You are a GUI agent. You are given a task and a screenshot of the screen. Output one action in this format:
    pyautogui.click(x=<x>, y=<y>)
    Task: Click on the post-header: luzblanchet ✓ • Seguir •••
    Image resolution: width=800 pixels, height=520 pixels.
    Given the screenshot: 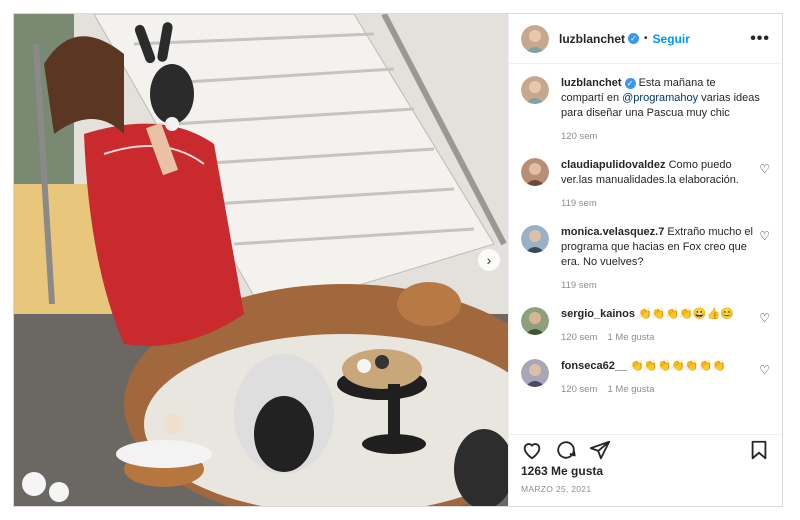 What is the action you would take?
    pyautogui.click(x=645, y=39)
    